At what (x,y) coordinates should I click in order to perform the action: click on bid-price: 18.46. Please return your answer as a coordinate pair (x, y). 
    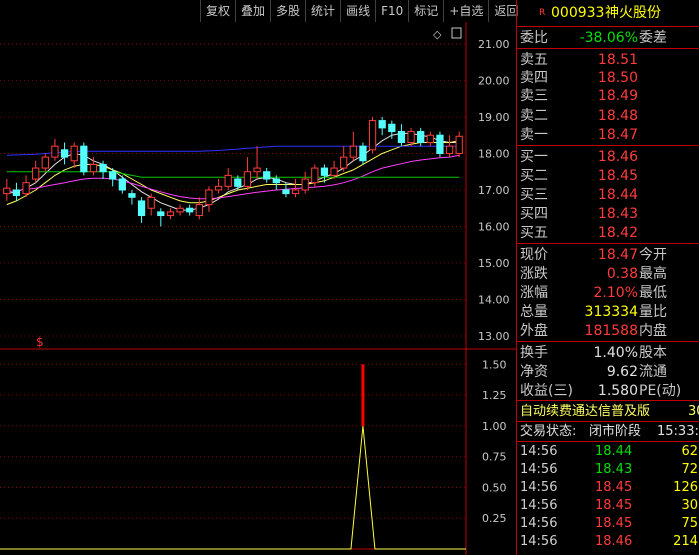
    Looking at the image, I should click on (617, 157).